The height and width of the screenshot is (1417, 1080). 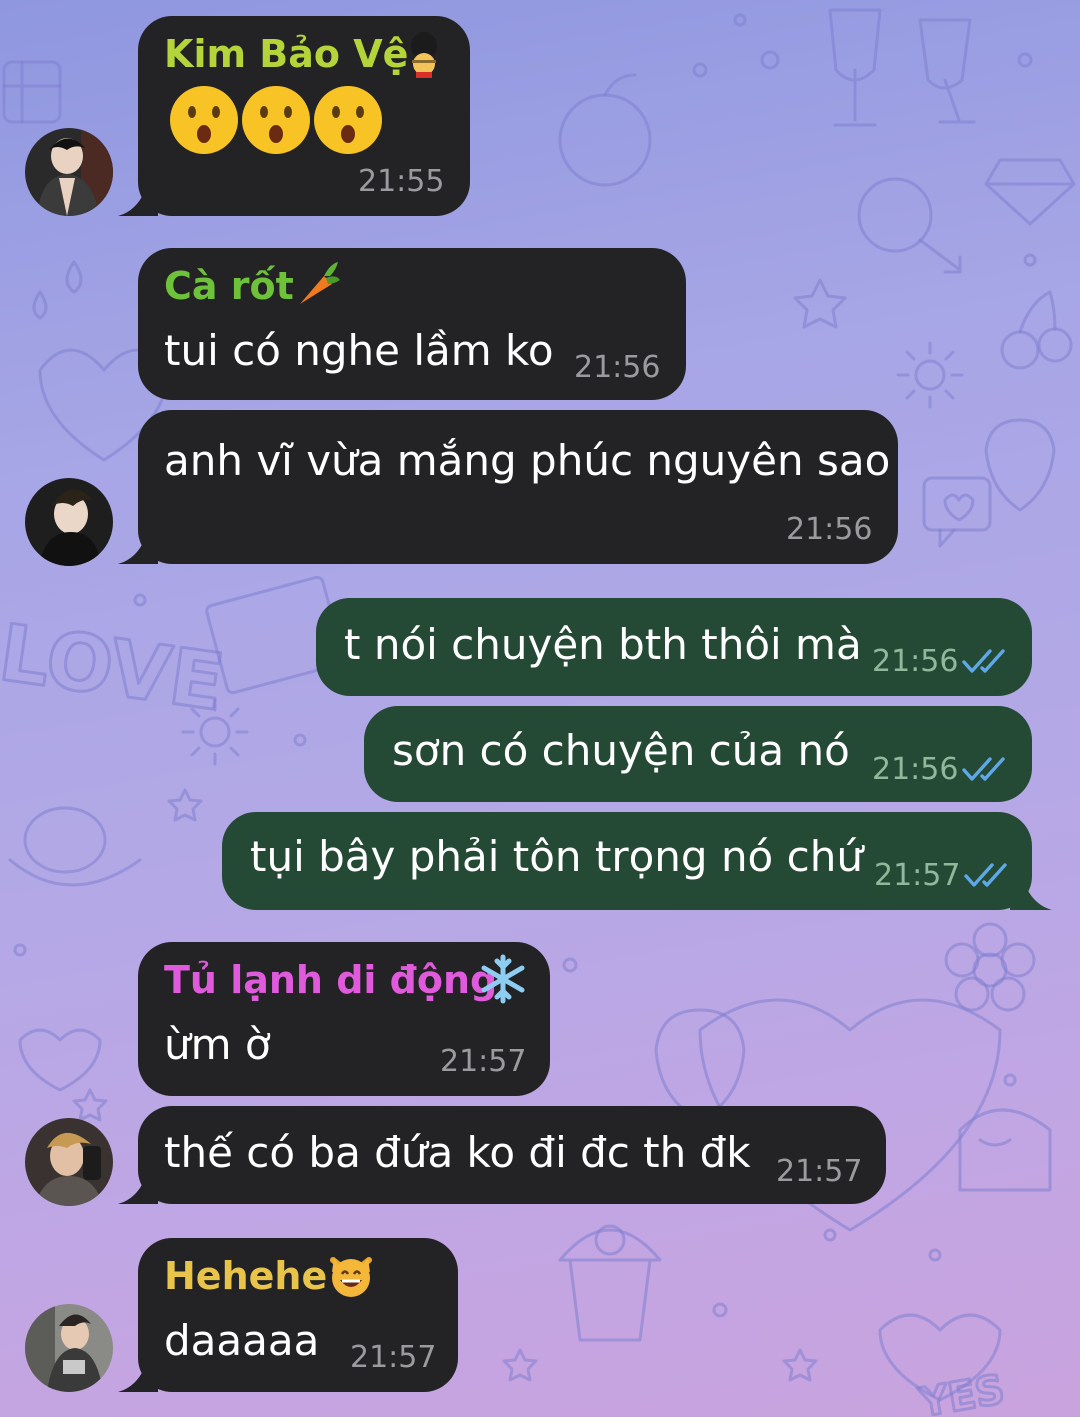 What do you see at coordinates (330, 980) in the screenshot?
I see `sender-name: Tủ lạnh di động` at bounding box center [330, 980].